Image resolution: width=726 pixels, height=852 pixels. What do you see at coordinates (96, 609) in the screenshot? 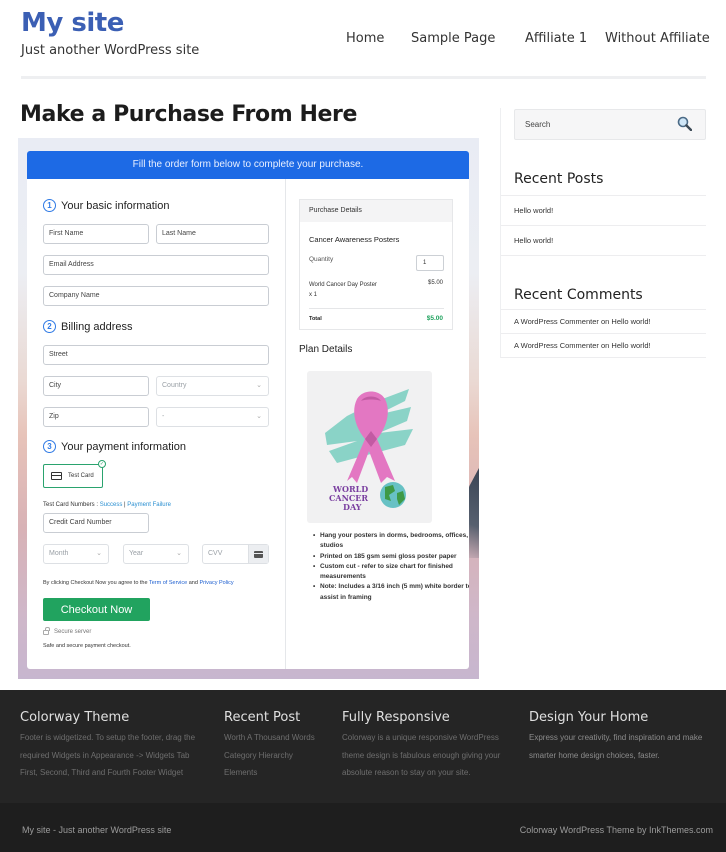
I see `checkout-now-button: Checkout Now` at bounding box center [96, 609].